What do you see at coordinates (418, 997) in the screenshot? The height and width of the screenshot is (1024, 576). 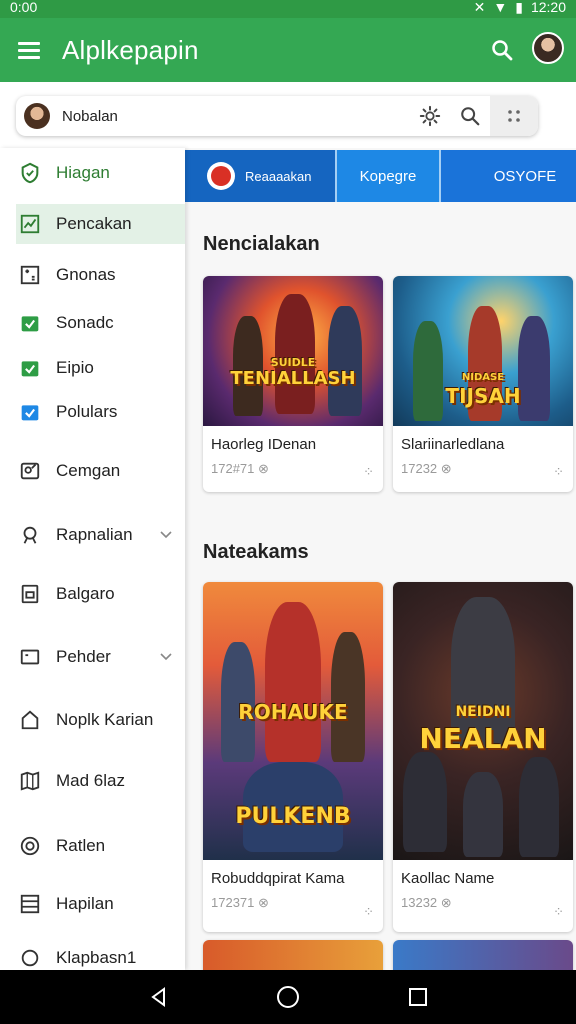 I see `recents-icon` at bounding box center [418, 997].